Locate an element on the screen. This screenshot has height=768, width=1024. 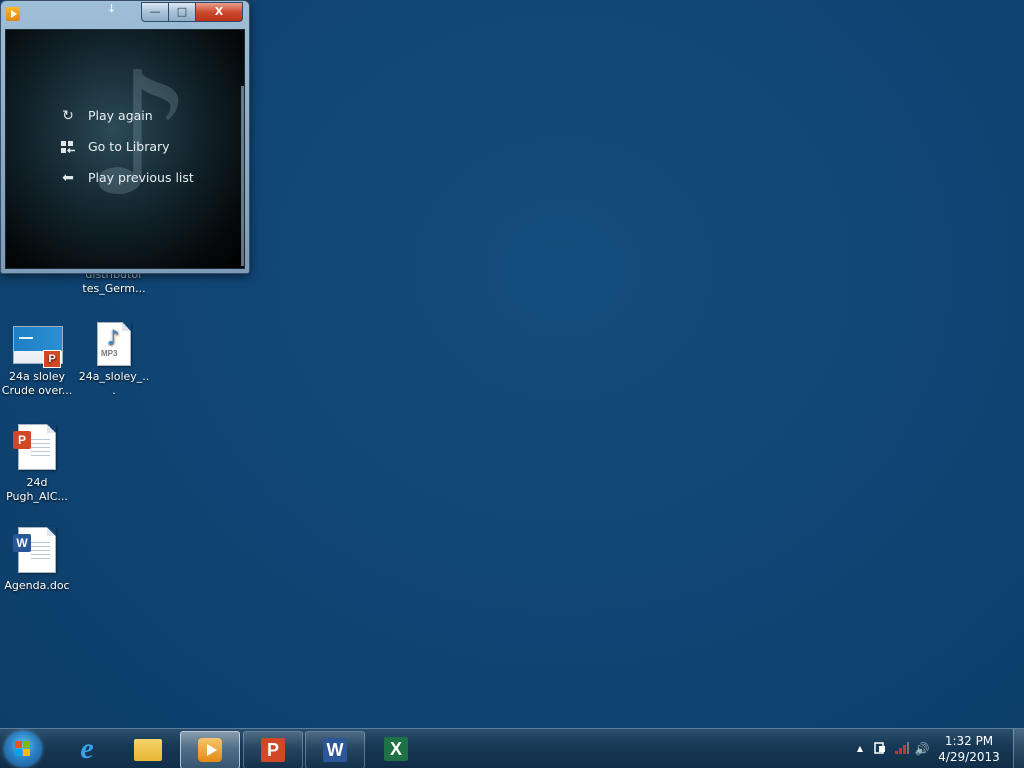
powerpoint-slide-icon: P is located at coordinates (38, 347).